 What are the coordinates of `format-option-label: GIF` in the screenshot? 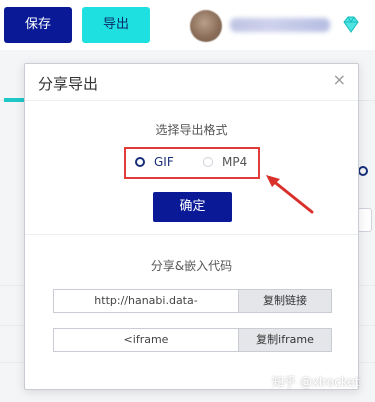 It's located at (164, 162).